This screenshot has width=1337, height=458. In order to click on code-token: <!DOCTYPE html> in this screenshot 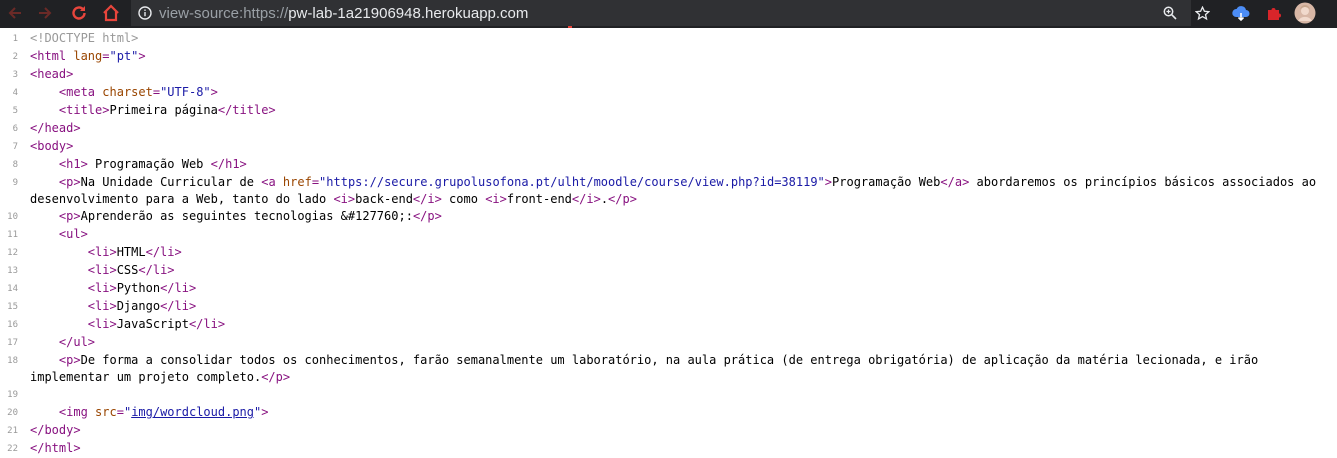, I will do `click(84, 38)`.